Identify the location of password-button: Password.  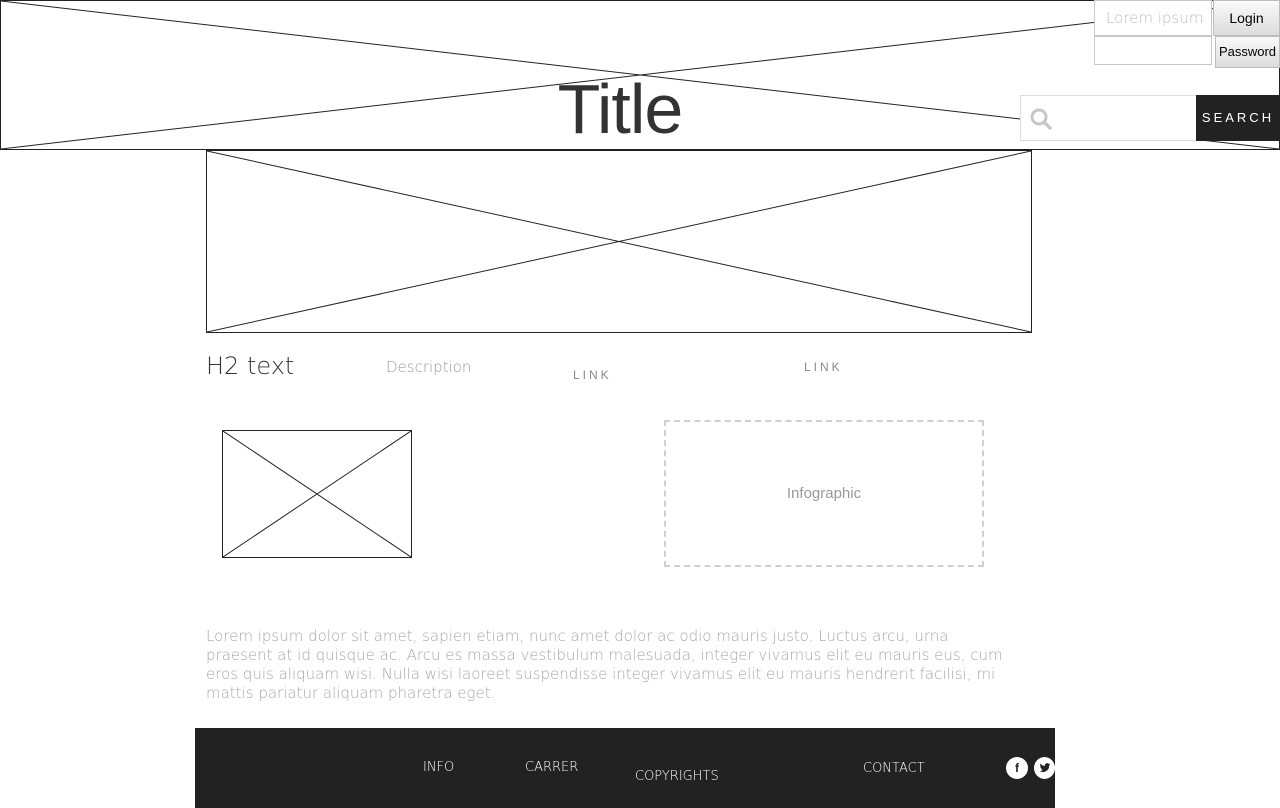
(1247, 52).